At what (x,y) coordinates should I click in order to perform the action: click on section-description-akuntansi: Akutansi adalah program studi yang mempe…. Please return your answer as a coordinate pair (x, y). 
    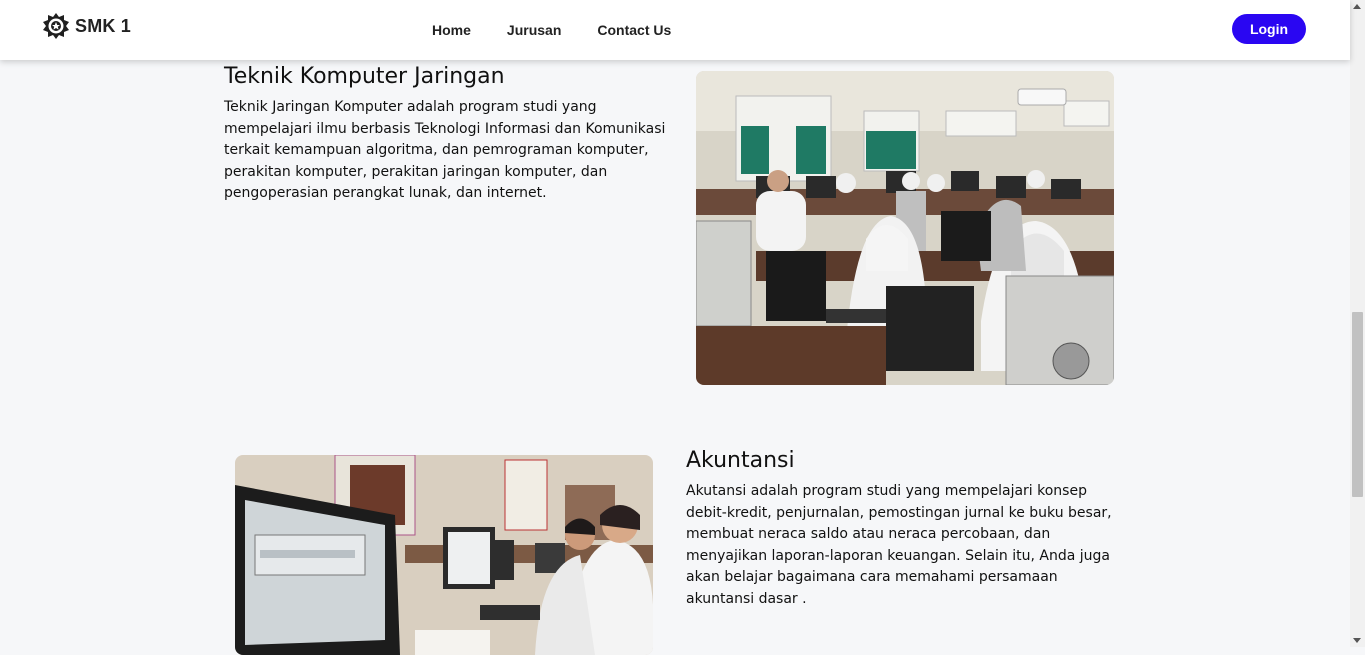
    Looking at the image, I should click on (899, 545).